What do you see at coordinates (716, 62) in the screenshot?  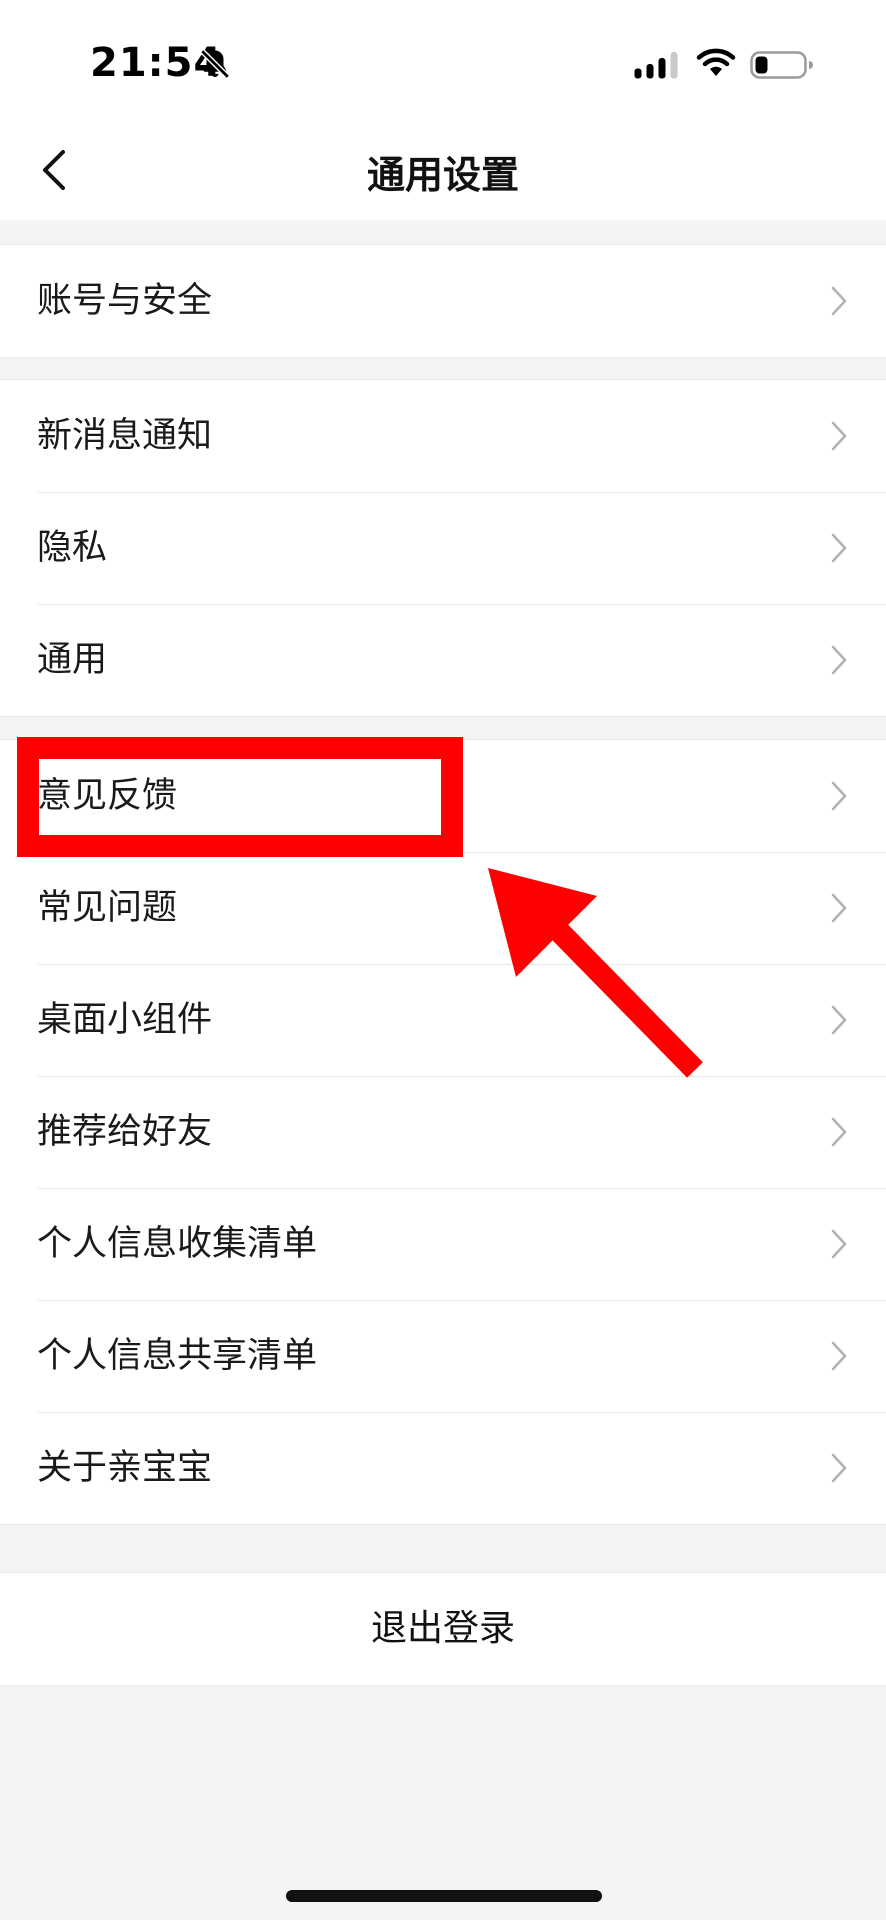 I see `wifi-icon` at bounding box center [716, 62].